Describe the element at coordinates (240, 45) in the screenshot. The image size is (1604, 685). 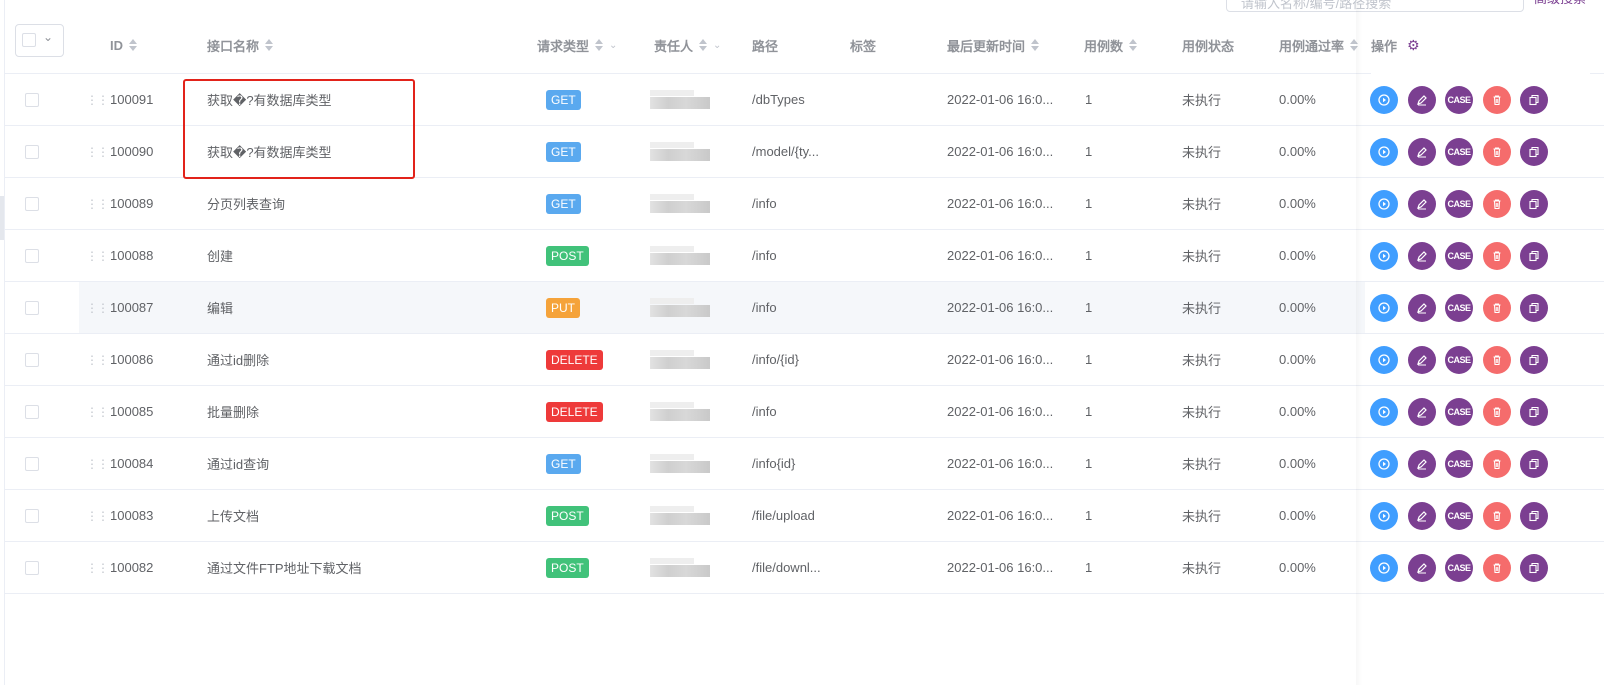
I see `header-name: 接口名称` at that location.